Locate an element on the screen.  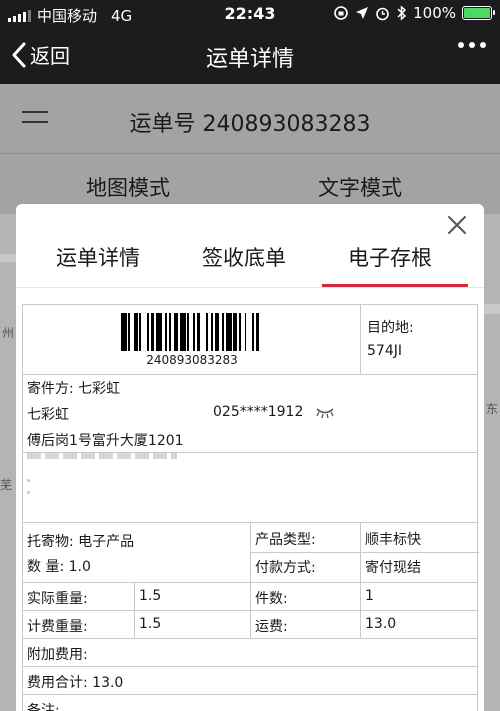
pieces-label: 件数: is located at coordinates (271, 599).